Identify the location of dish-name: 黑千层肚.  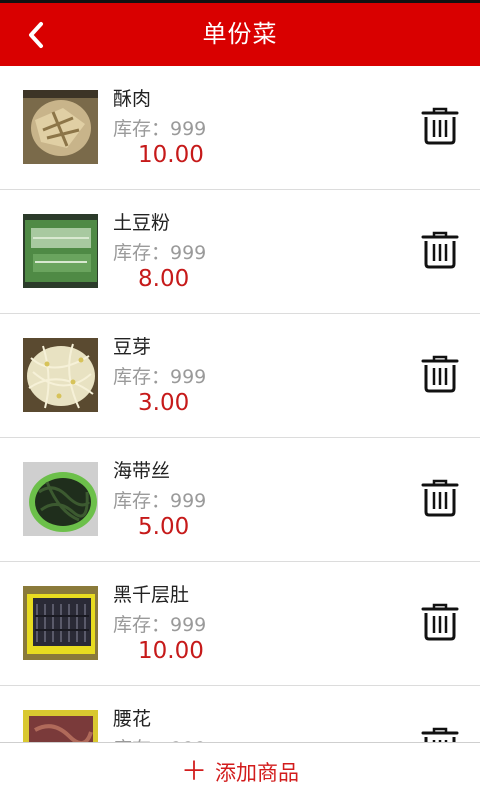
(151, 595).